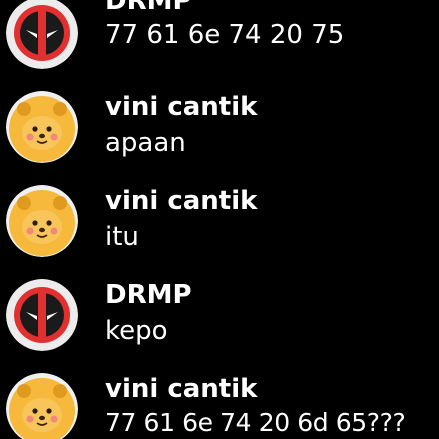 This screenshot has width=439, height=439. Describe the element at coordinates (145, 143) in the screenshot. I see `message-text: apaan` at that location.